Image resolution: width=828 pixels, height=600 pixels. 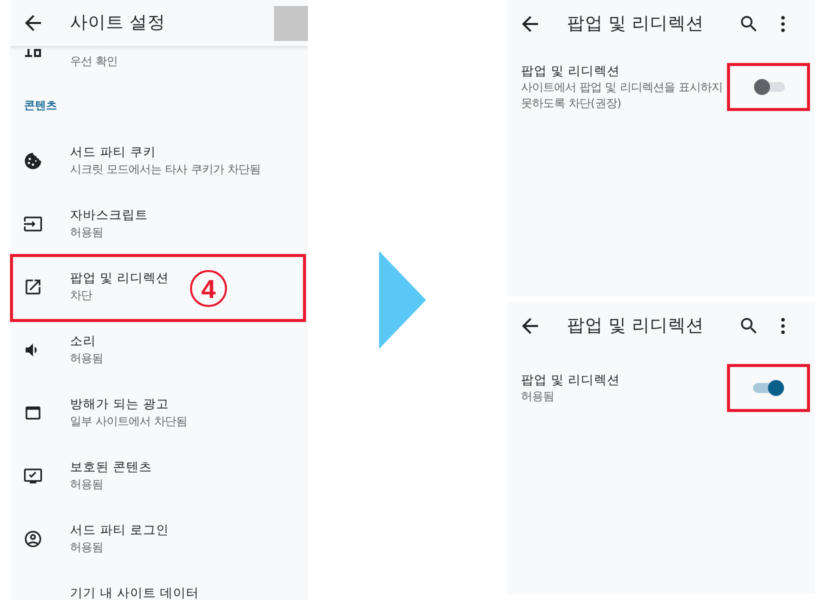 I want to click on setting-subtitle: 일부 사이트에서 차단됨, so click(x=129, y=422).